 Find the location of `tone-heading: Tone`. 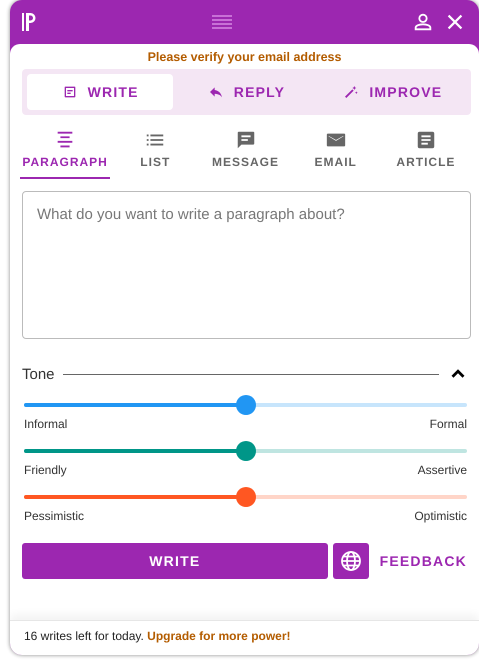

tone-heading: Tone is located at coordinates (38, 374).